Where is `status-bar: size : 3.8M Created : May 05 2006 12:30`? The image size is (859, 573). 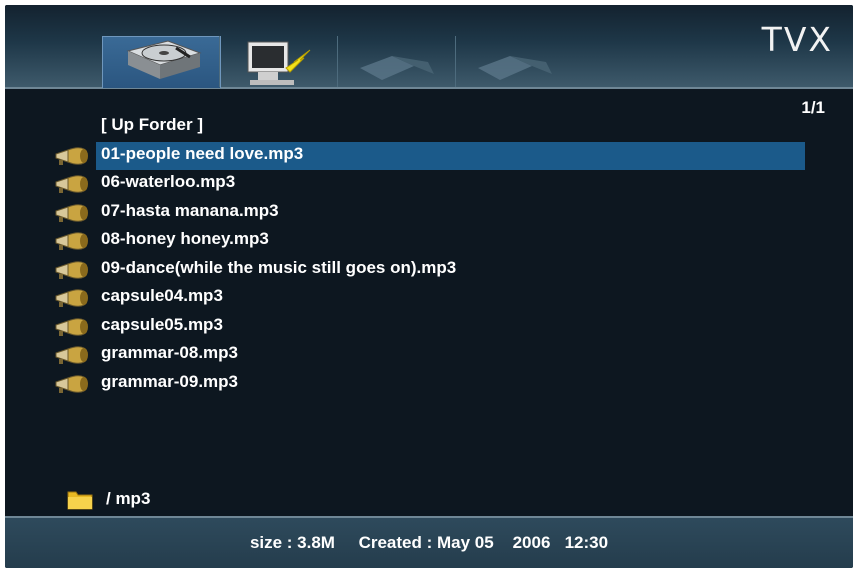 status-bar: size : 3.8M Created : May 05 2006 12:30 is located at coordinates (429, 542).